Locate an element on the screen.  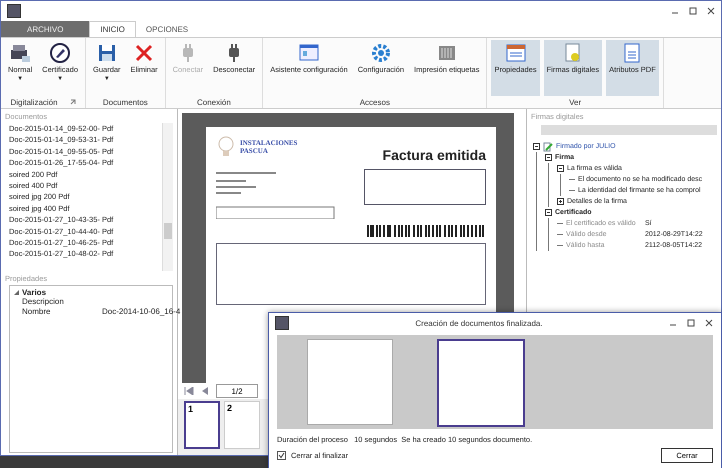
property-name: Descripcion is located at coordinates (43, 302).